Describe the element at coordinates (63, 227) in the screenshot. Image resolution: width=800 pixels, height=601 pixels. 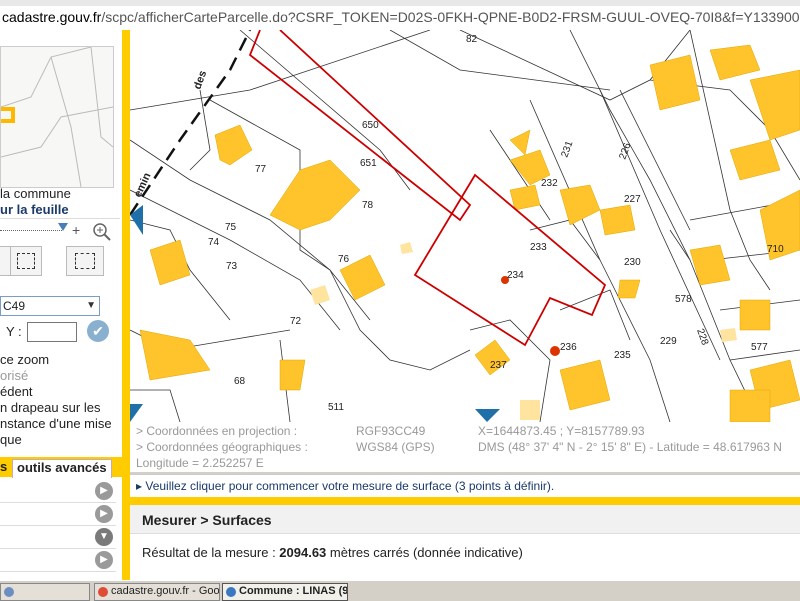
I see `zoom-slider-handle` at that location.